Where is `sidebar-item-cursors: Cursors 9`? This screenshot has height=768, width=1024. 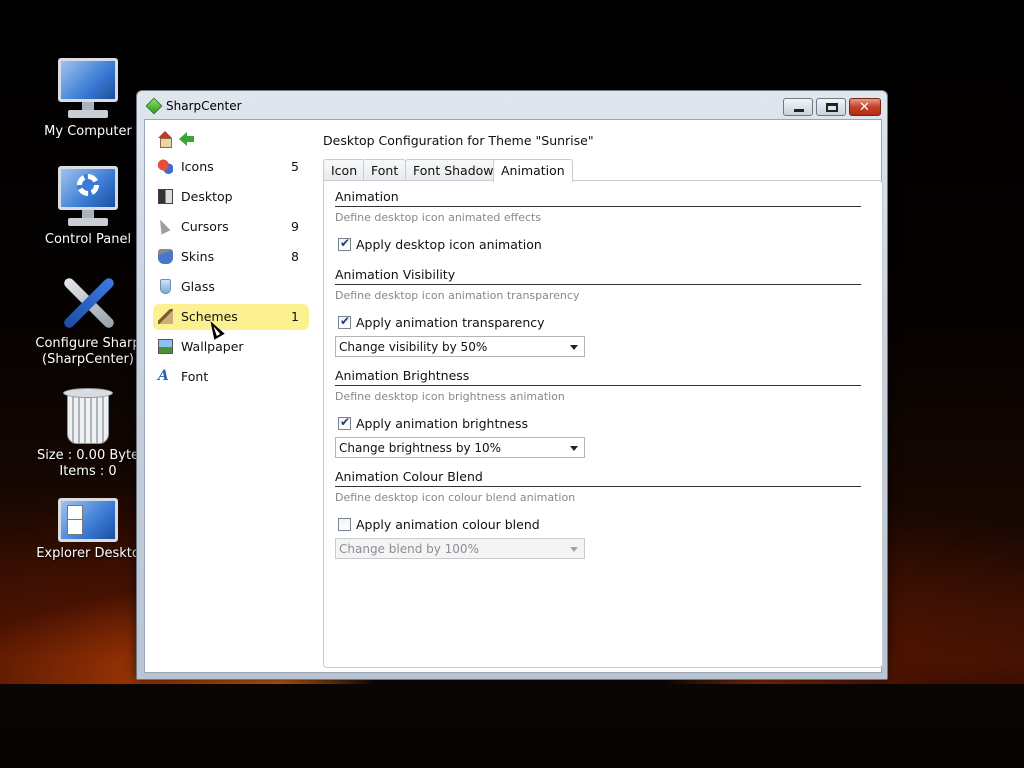
sidebar-item-cursors: Cursors 9 is located at coordinates (231, 227).